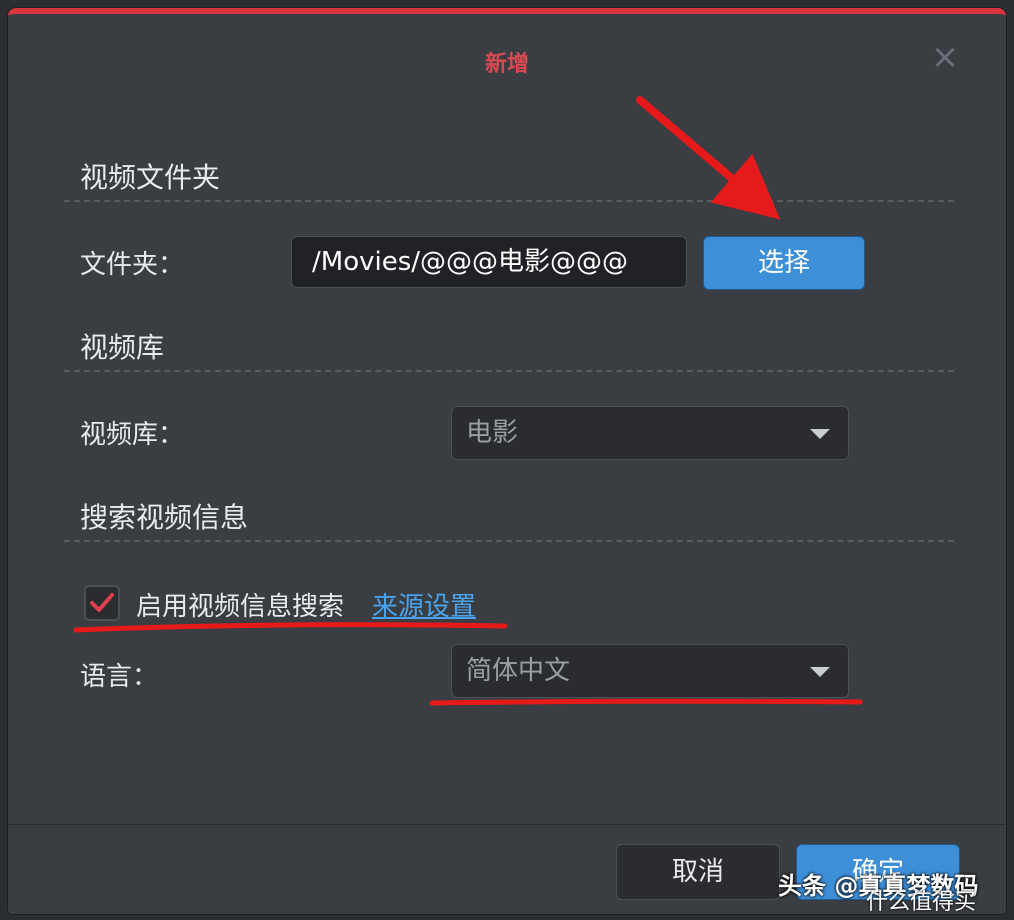  What do you see at coordinates (650, 433) in the screenshot?
I see `library-select: 电影` at bounding box center [650, 433].